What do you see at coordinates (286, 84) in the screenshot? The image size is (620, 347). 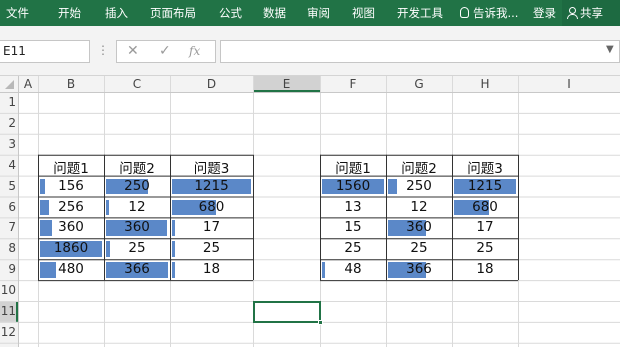 I see `column-header-e: E` at bounding box center [286, 84].